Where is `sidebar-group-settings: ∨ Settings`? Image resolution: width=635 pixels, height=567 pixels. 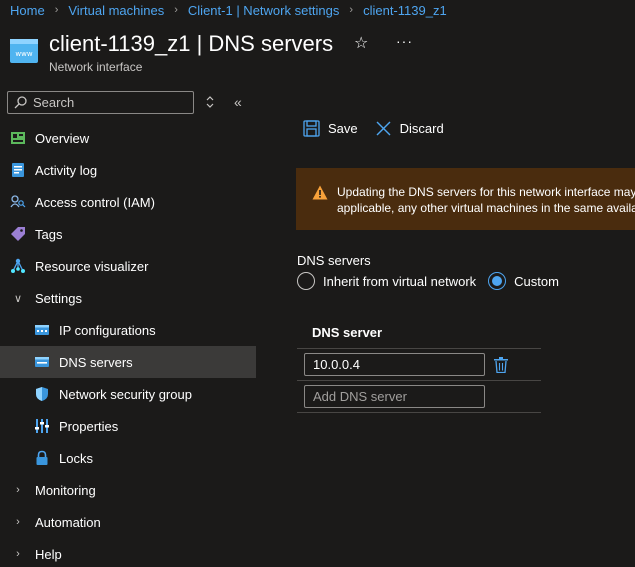 sidebar-group-settings: ∨ Settings is located at coordinates (128, 298).